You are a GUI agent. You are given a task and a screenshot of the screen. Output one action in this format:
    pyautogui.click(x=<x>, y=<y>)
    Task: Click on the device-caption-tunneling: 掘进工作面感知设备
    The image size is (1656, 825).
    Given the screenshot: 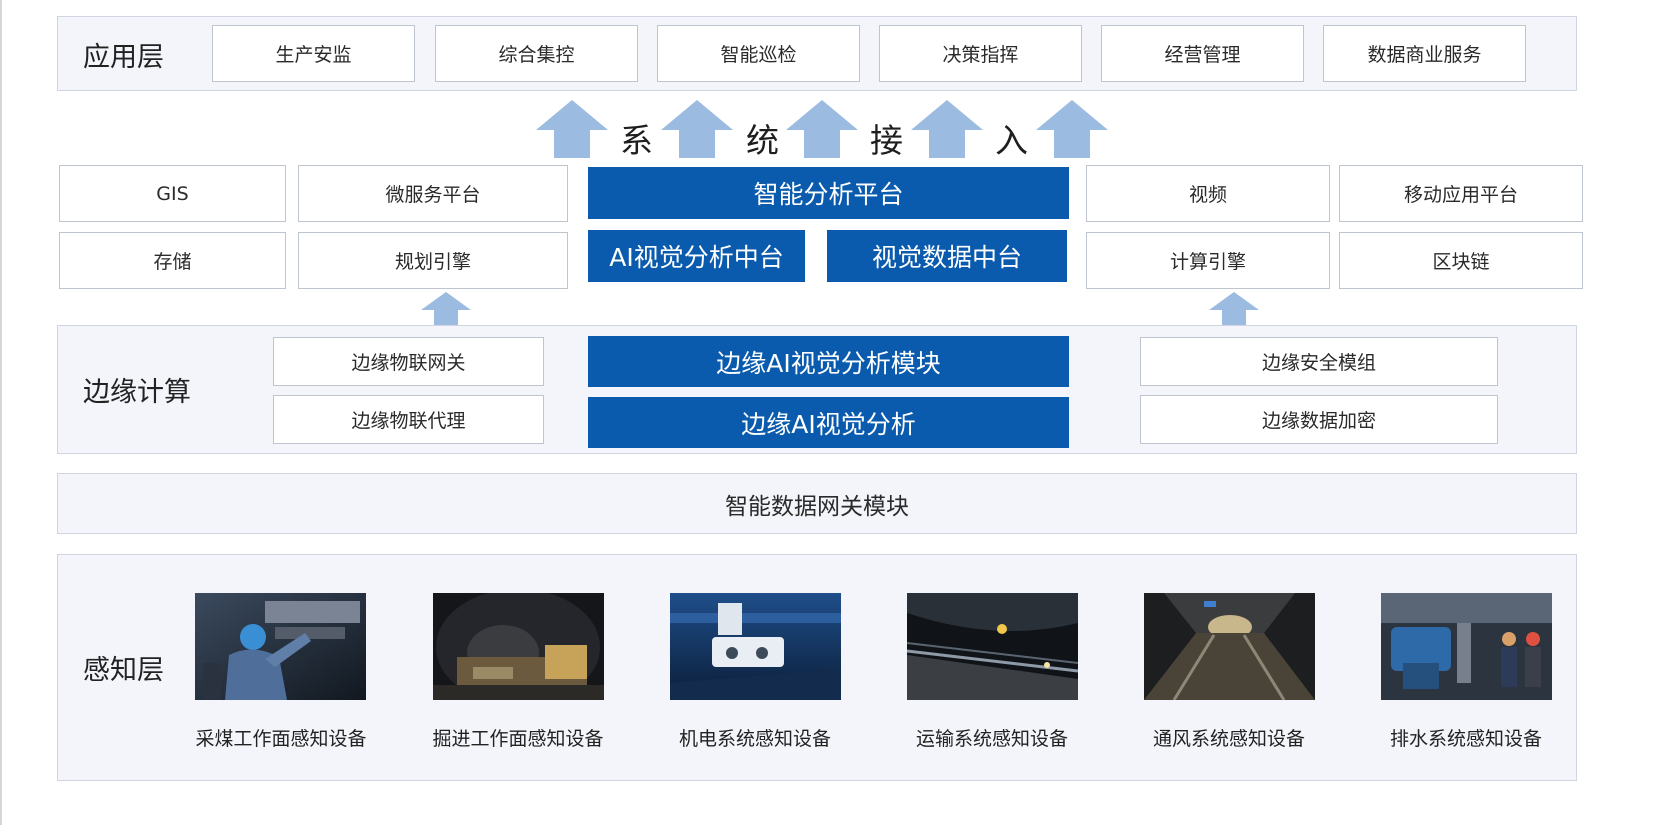 What is the action you would take?
    pyautogui.click(x=518, y=739)
    